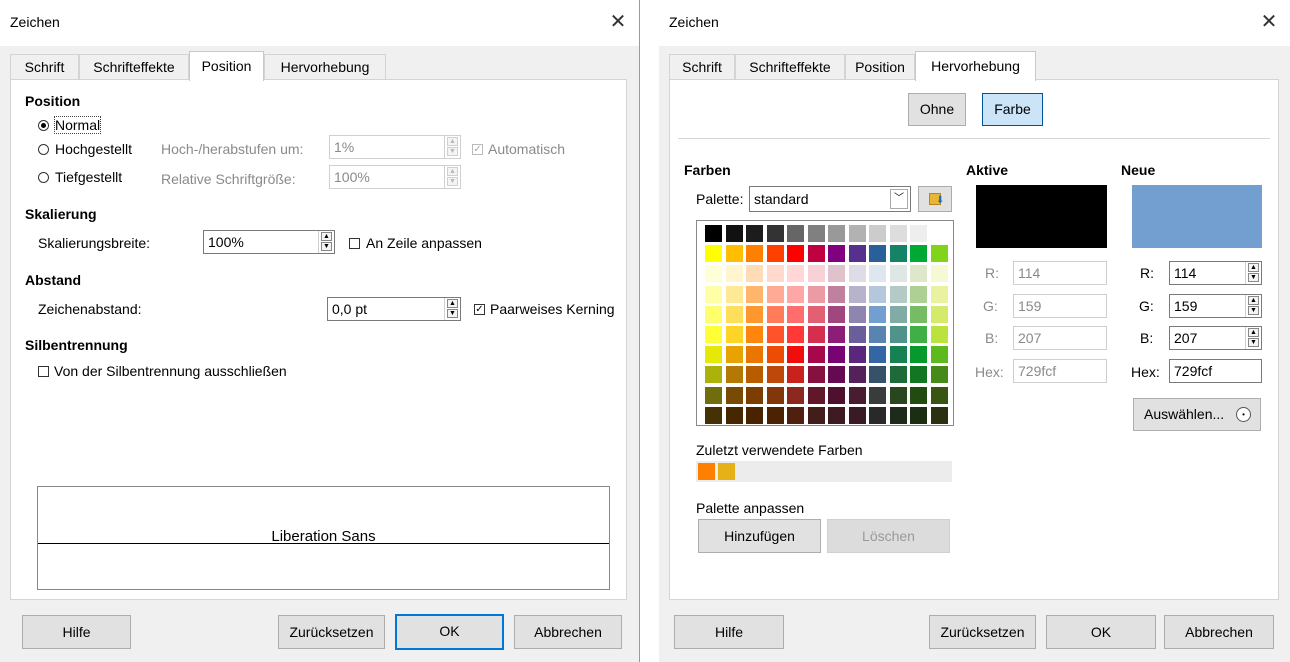  What do you see at coordinates (1215, 338) in the screenshot?
I see `new-b-field: 207 ▲ ▼` at bounding box center [1215, 338].